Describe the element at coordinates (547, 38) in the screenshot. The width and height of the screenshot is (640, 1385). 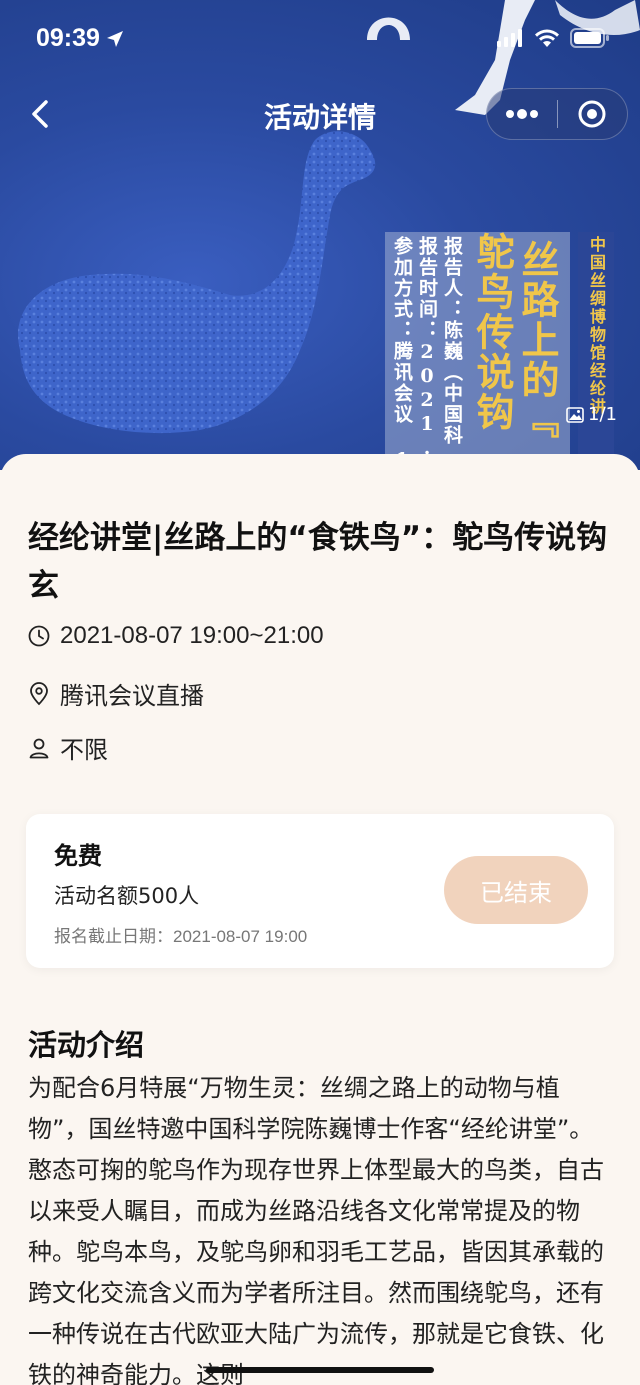
I see `wifi-icon` at that location.